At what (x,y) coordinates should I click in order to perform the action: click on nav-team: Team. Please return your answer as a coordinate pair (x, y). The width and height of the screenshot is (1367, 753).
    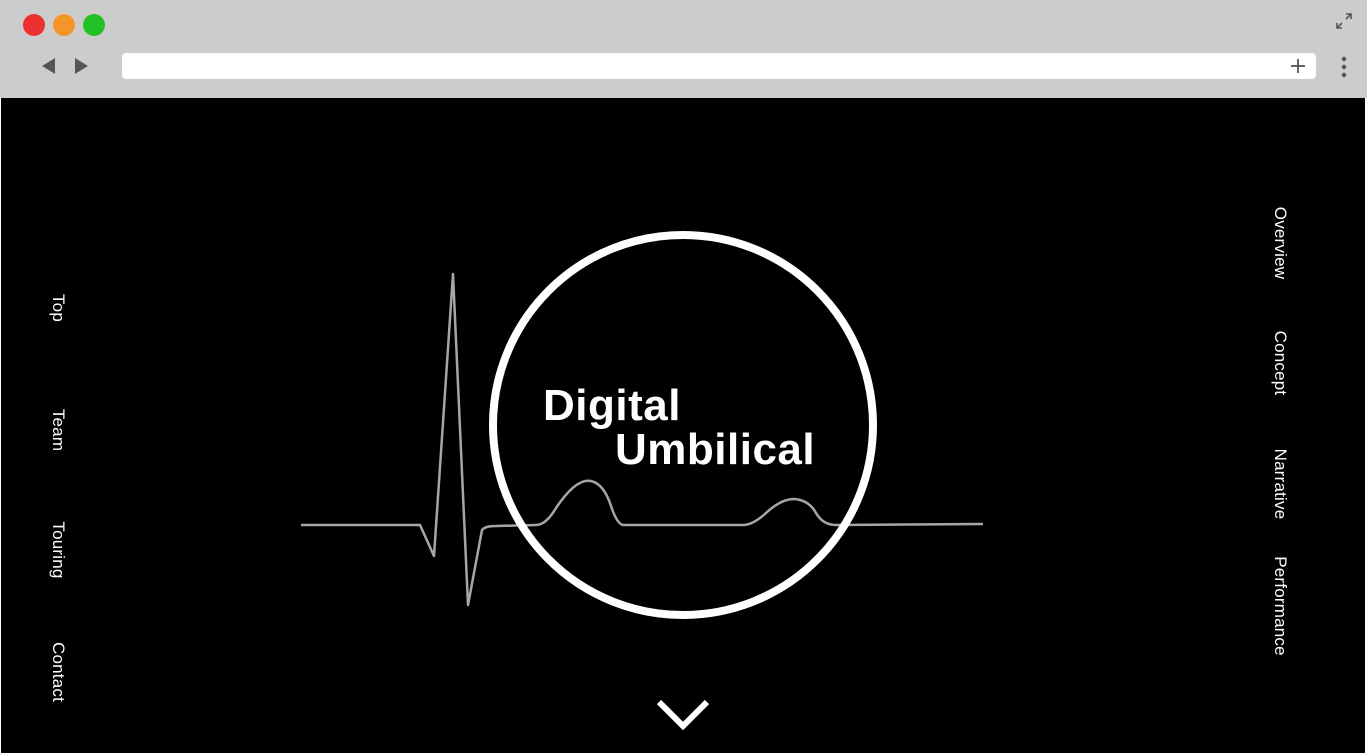
    Looking at the image, I should click on (58, 430).